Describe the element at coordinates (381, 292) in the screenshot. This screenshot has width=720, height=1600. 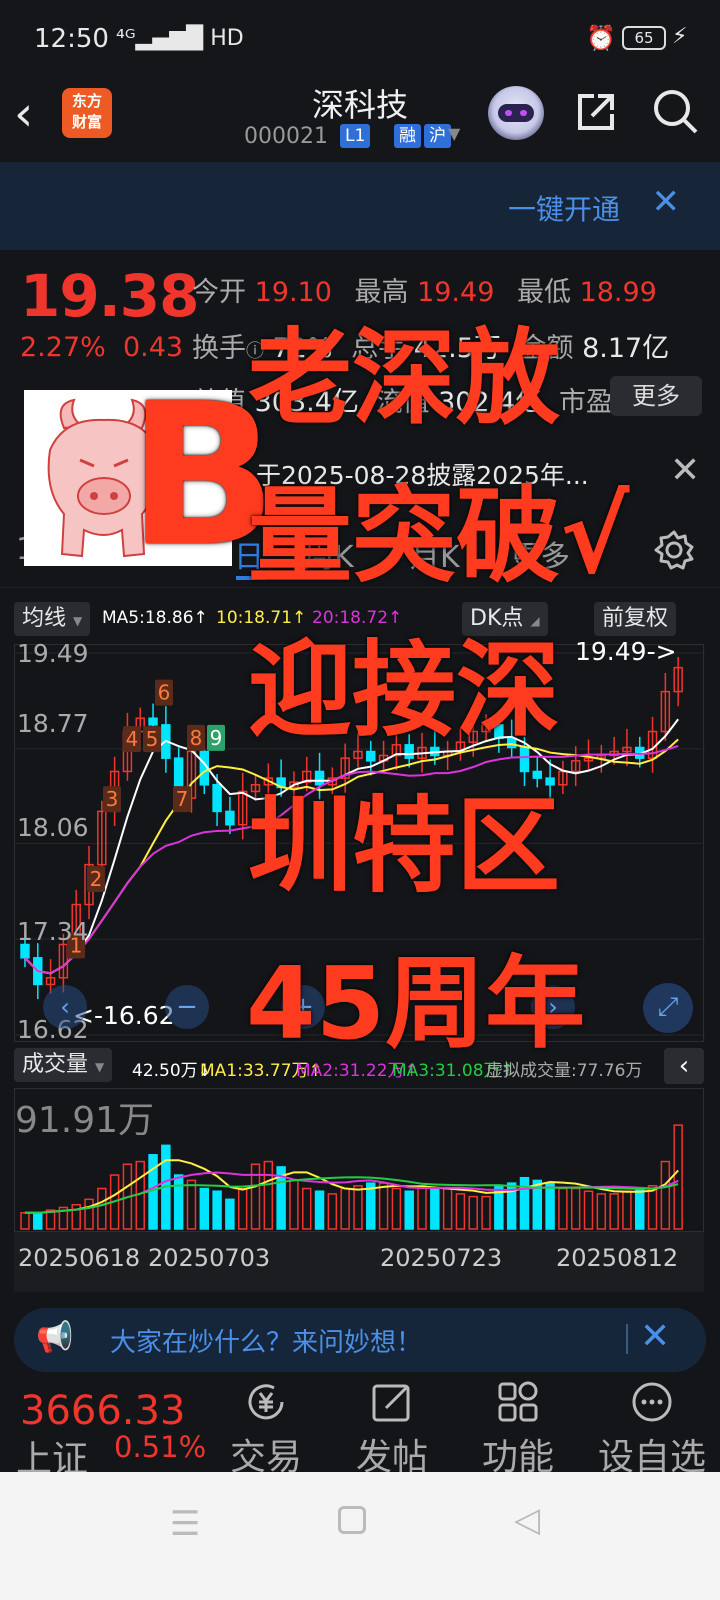
I see `high-label: 最高` at that location.